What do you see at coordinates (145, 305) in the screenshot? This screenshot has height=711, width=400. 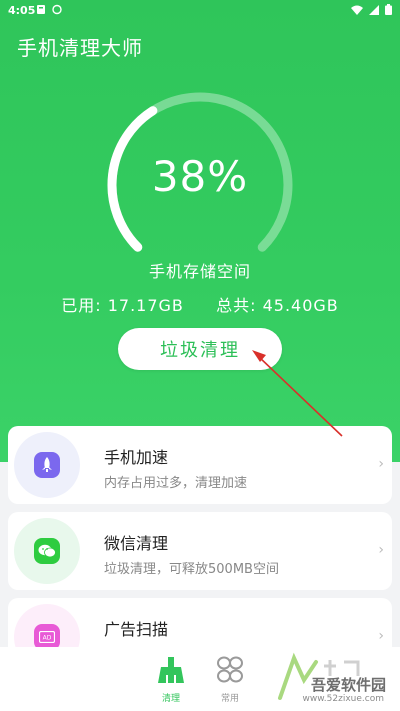 I see `used-value: 17.17GB` at bounding box center [145, 305].